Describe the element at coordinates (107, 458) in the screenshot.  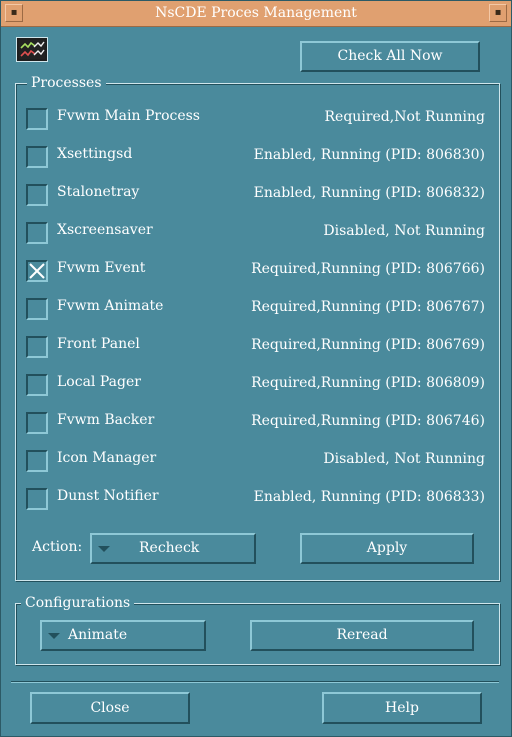
I see `process-name: Icon Manager` at that location.